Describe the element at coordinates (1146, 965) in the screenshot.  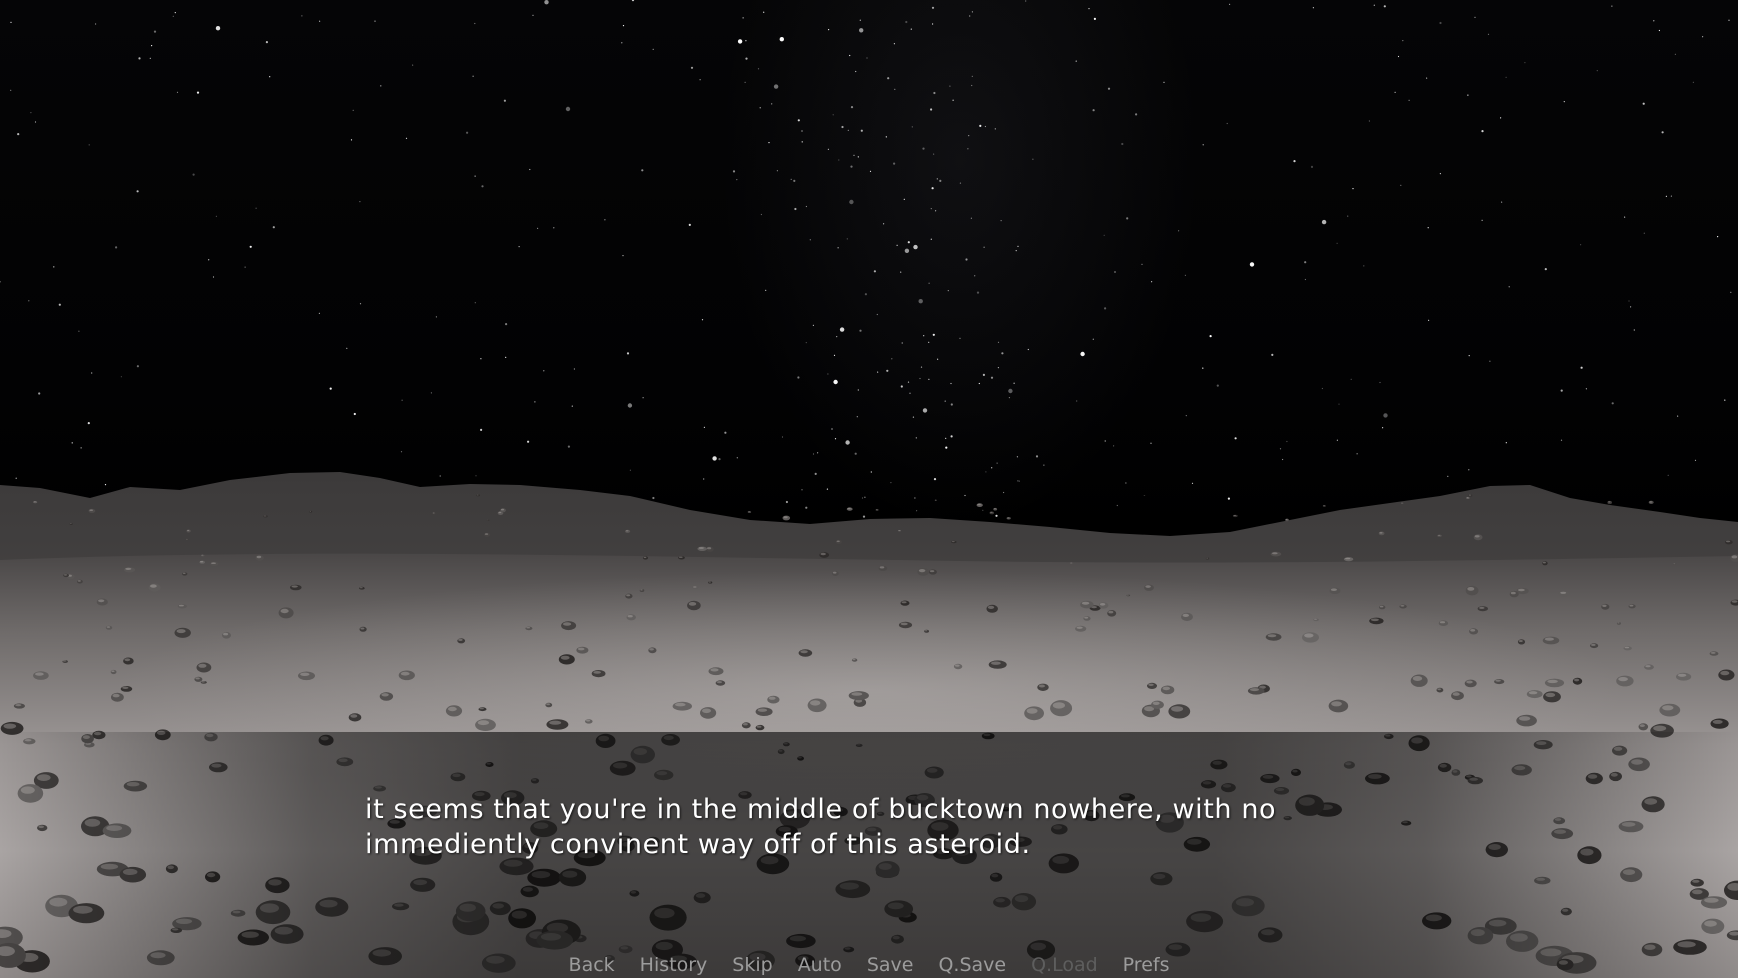
I see `quick-menu-prefs-button: Prefs` at that location.